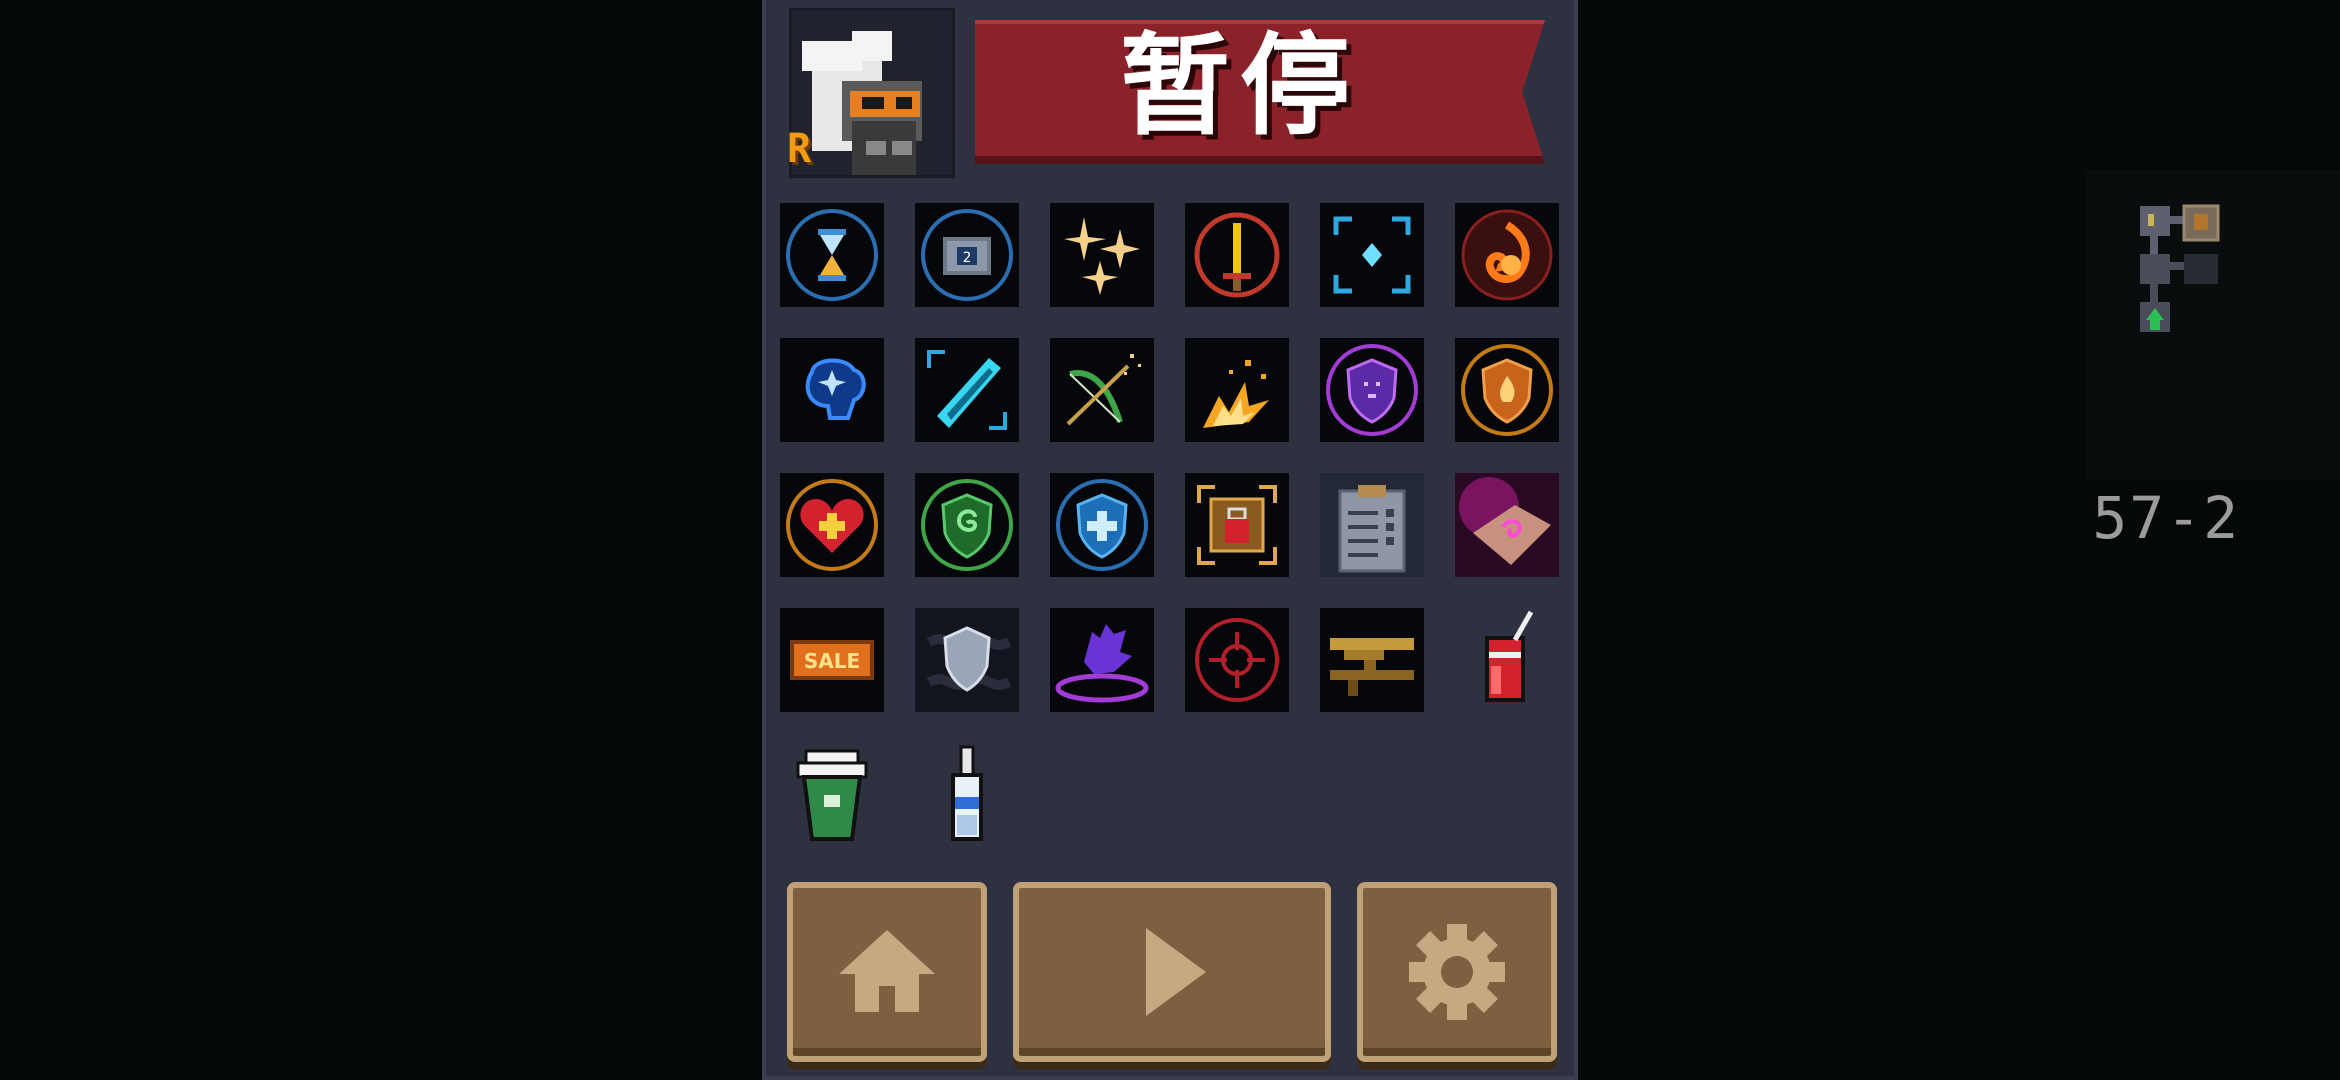 The image size is (2340, 1080). I want to click on buff-sparkles, so click(1102, 255).